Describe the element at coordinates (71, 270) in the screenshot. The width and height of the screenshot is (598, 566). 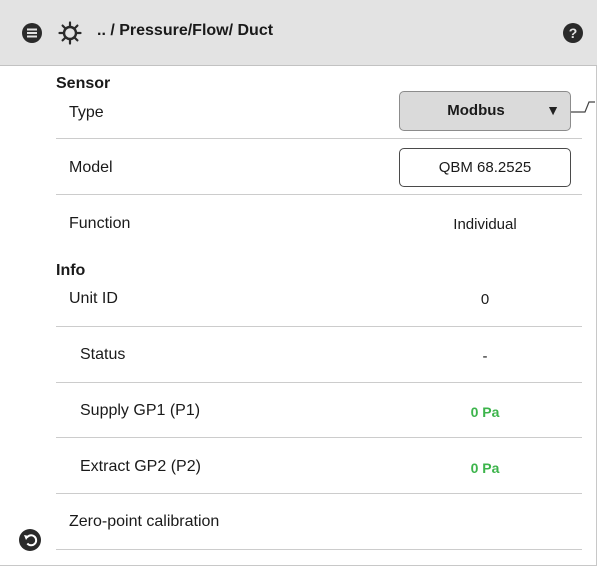
I see `info-section-title: Info` at that location.